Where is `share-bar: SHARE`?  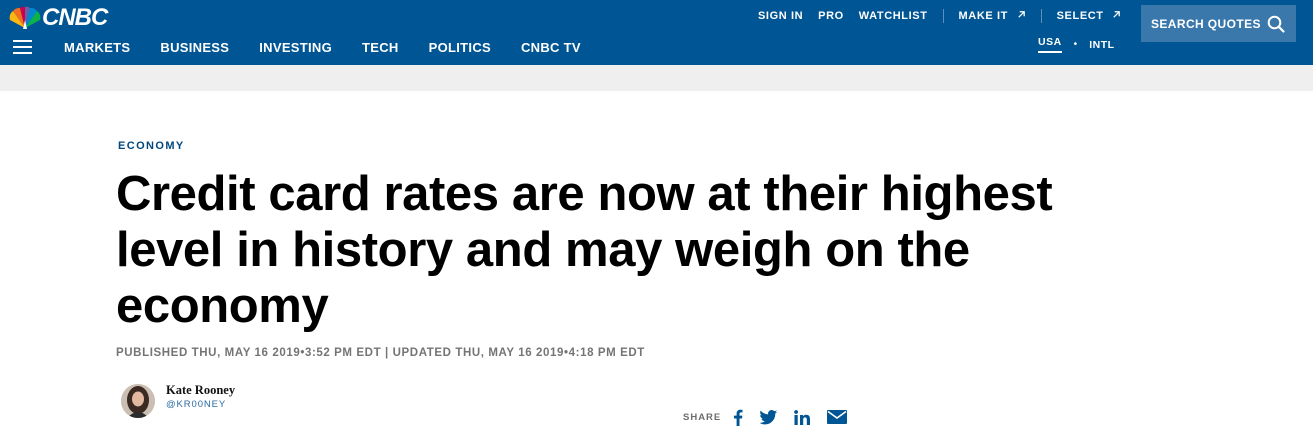
share-bar: SHARE is located at coordinates (773, 417).